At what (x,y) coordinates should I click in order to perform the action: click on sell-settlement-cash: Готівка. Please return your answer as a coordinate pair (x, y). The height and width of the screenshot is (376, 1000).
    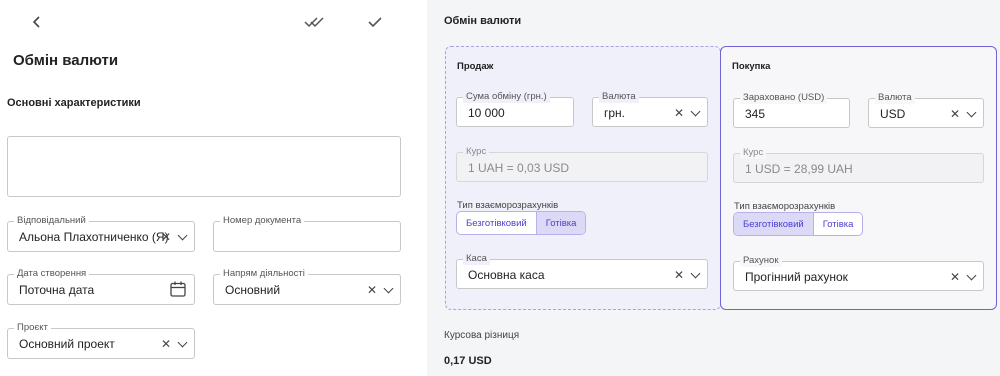
    Looking at the image, I should click on (560, 223).